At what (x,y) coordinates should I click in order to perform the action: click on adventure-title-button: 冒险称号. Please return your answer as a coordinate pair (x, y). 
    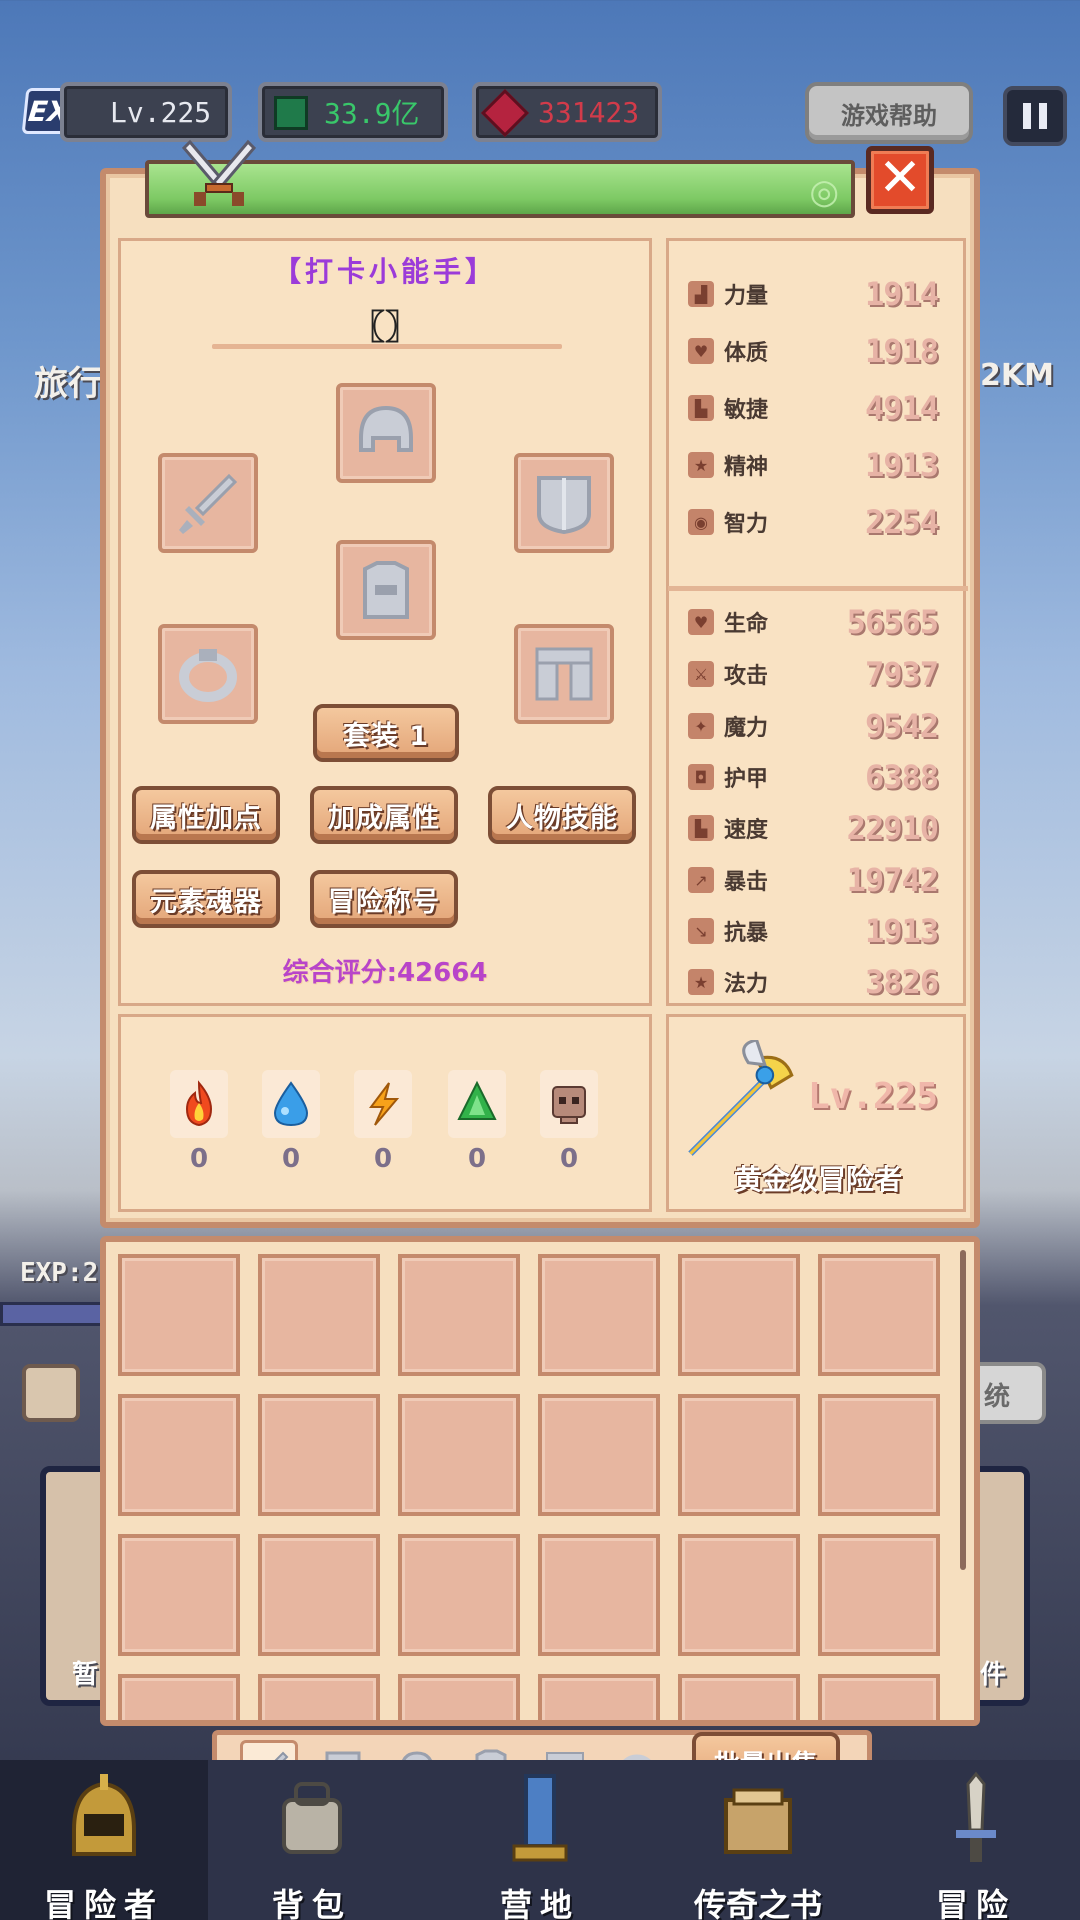
    Looking at the image, I should click on (384, 899).